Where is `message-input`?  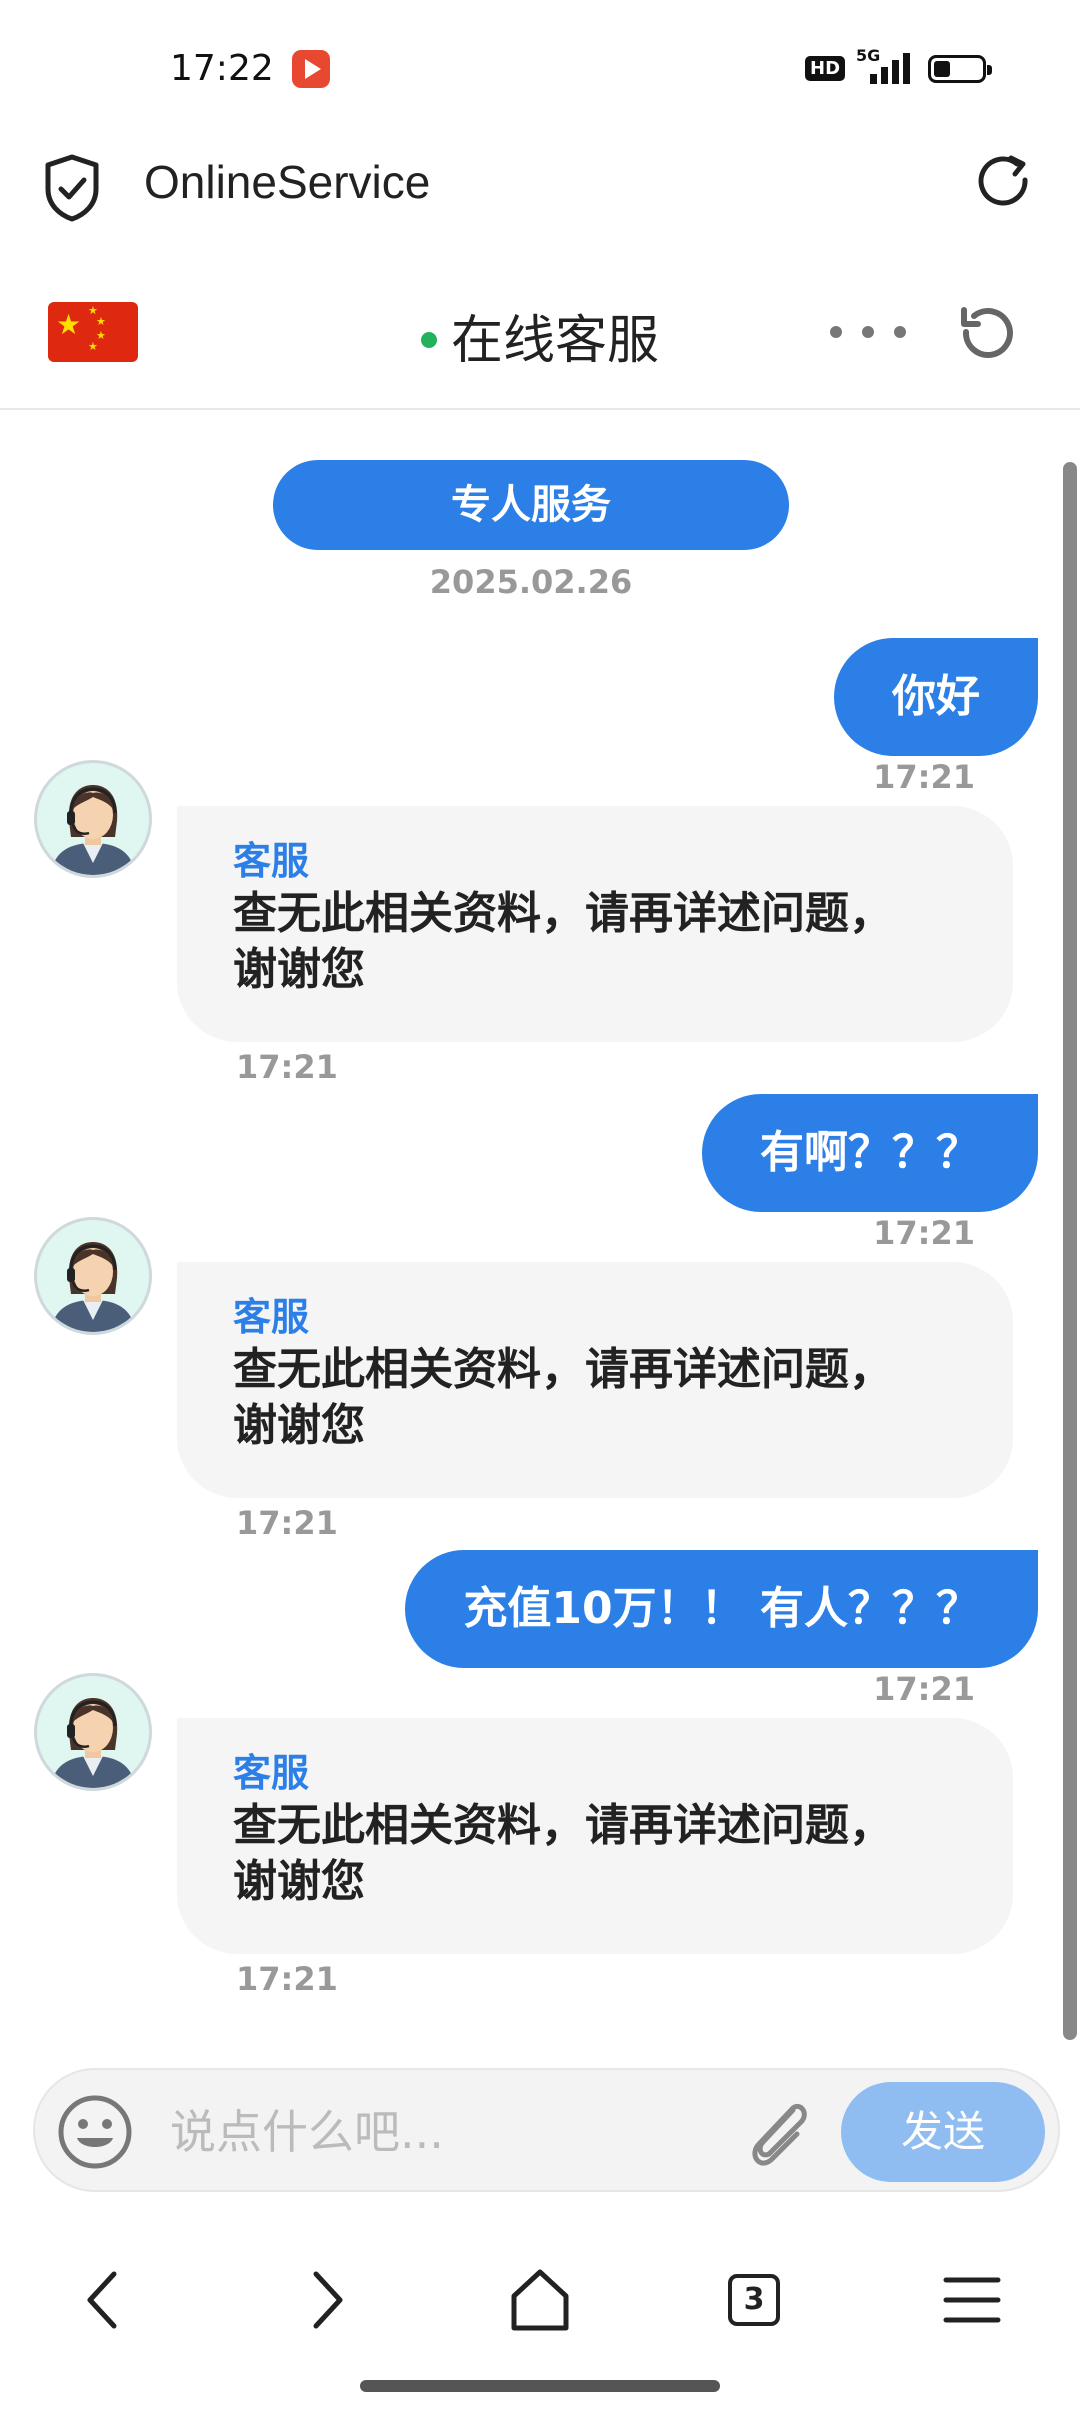
message-input is located at coordinates (460, 2132).